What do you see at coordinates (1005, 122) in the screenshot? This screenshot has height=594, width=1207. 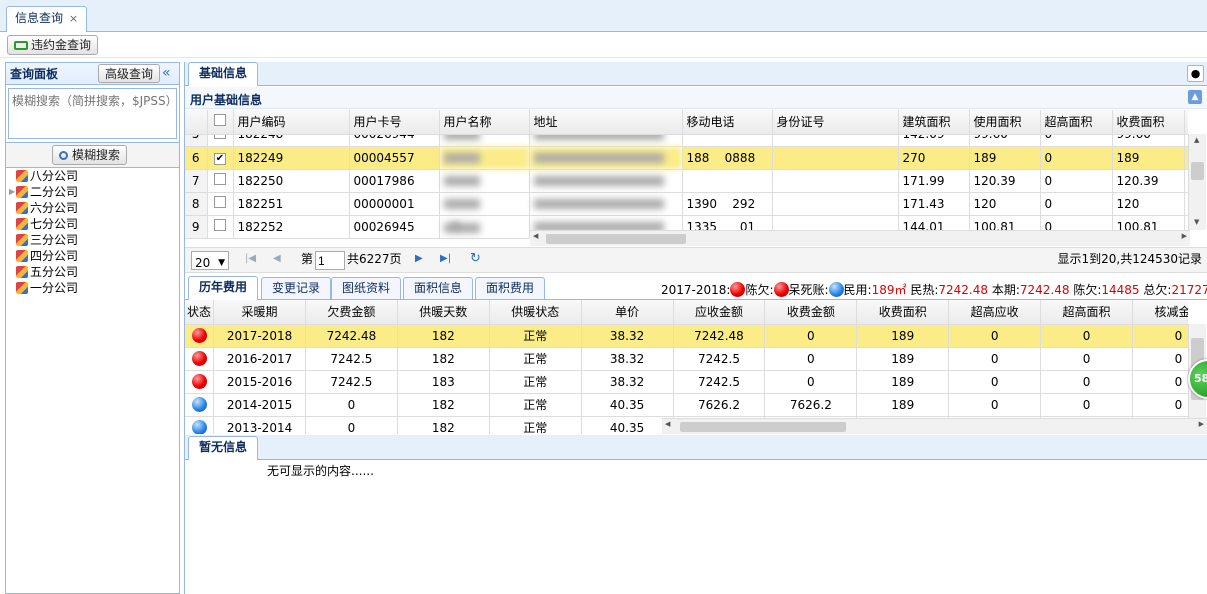 I see `col-header: 使用面积` at bounding box center [1005, 122].